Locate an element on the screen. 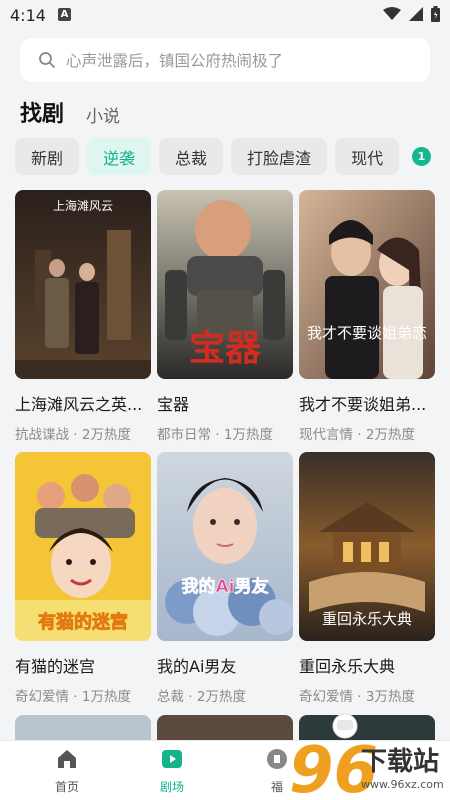 The image size is (450, 800). wifi-icon is located at coordinates (392, 13).